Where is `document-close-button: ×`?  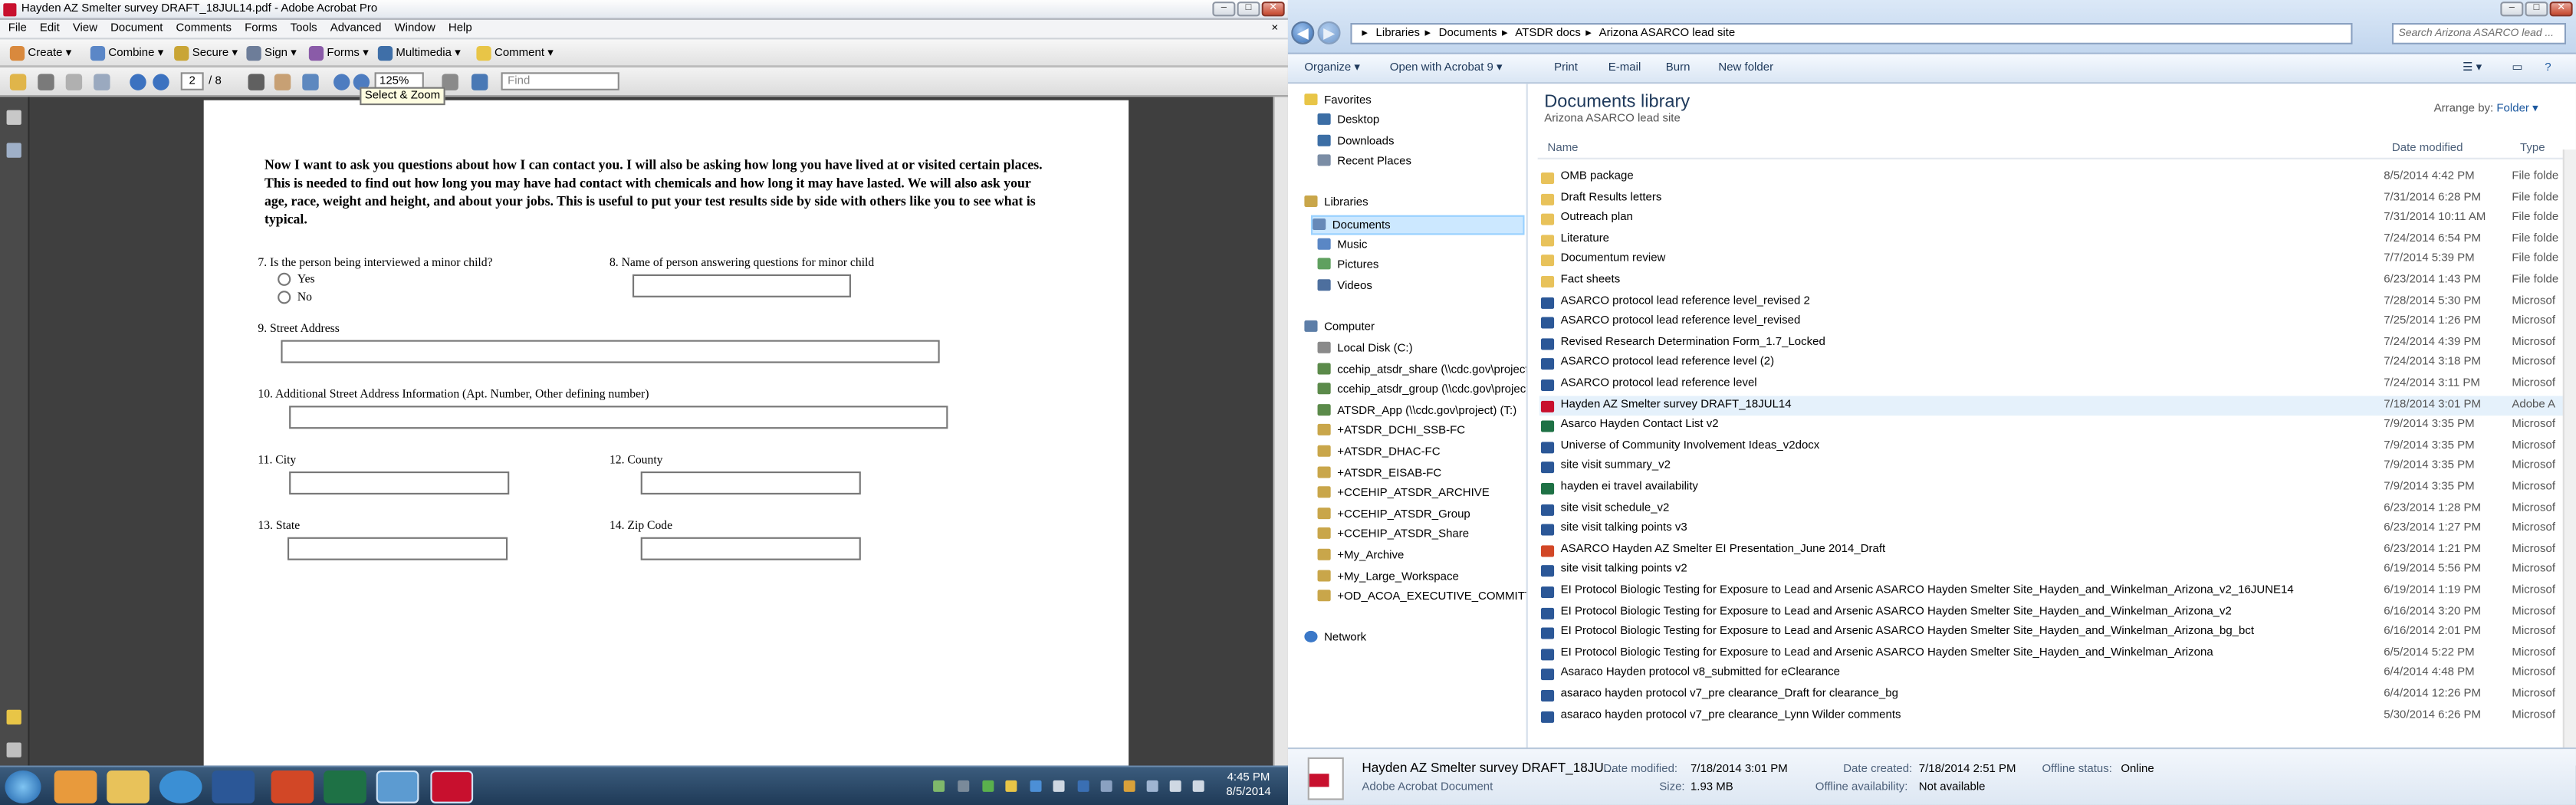
document-close-button: × is located at coordinates (1274, 30).